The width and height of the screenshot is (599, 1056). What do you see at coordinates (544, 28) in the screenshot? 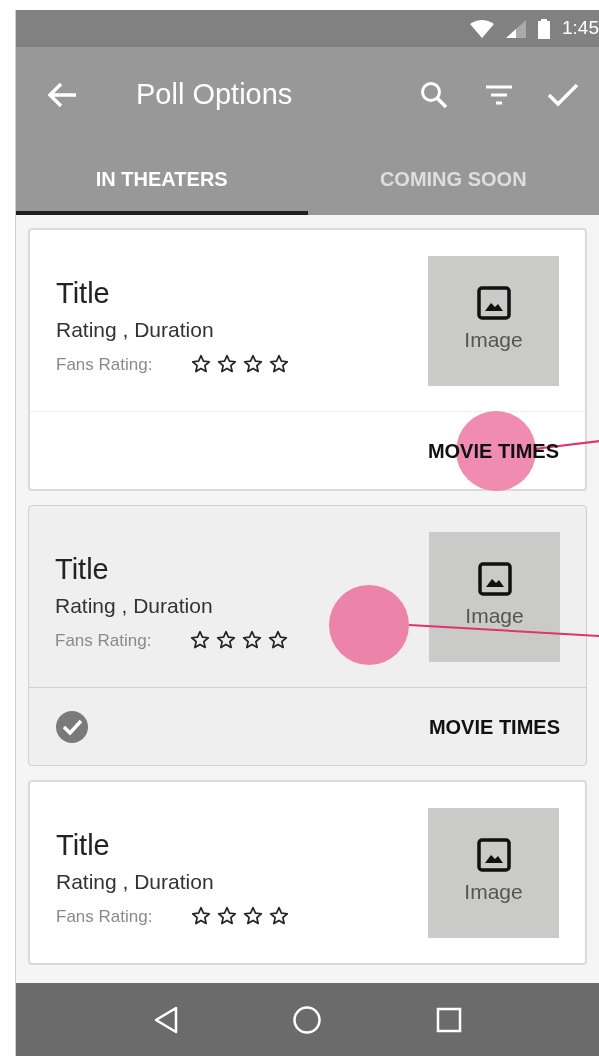
I see `battery-icon` at bounding box center [544, 28].